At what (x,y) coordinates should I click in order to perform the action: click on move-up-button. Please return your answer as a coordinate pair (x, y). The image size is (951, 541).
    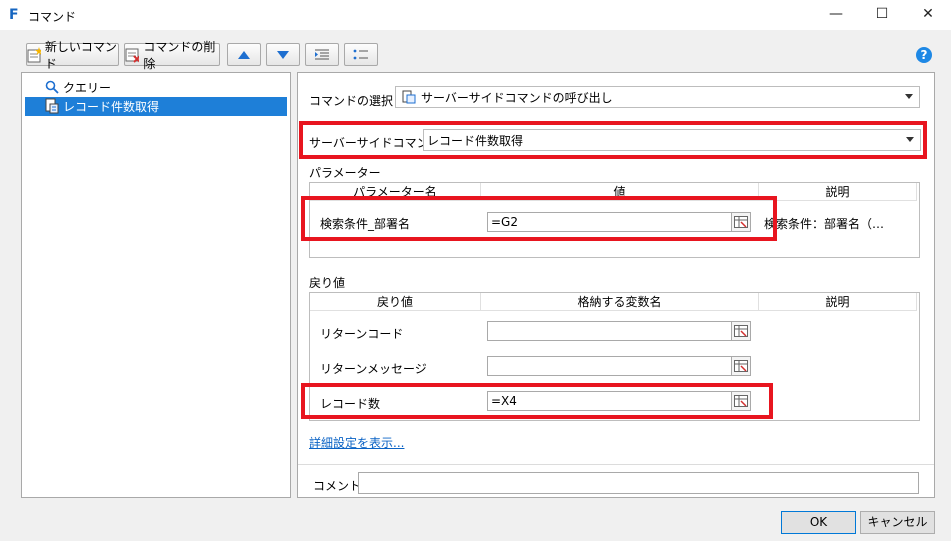
    Looking at the image, I should click on (244, 54).